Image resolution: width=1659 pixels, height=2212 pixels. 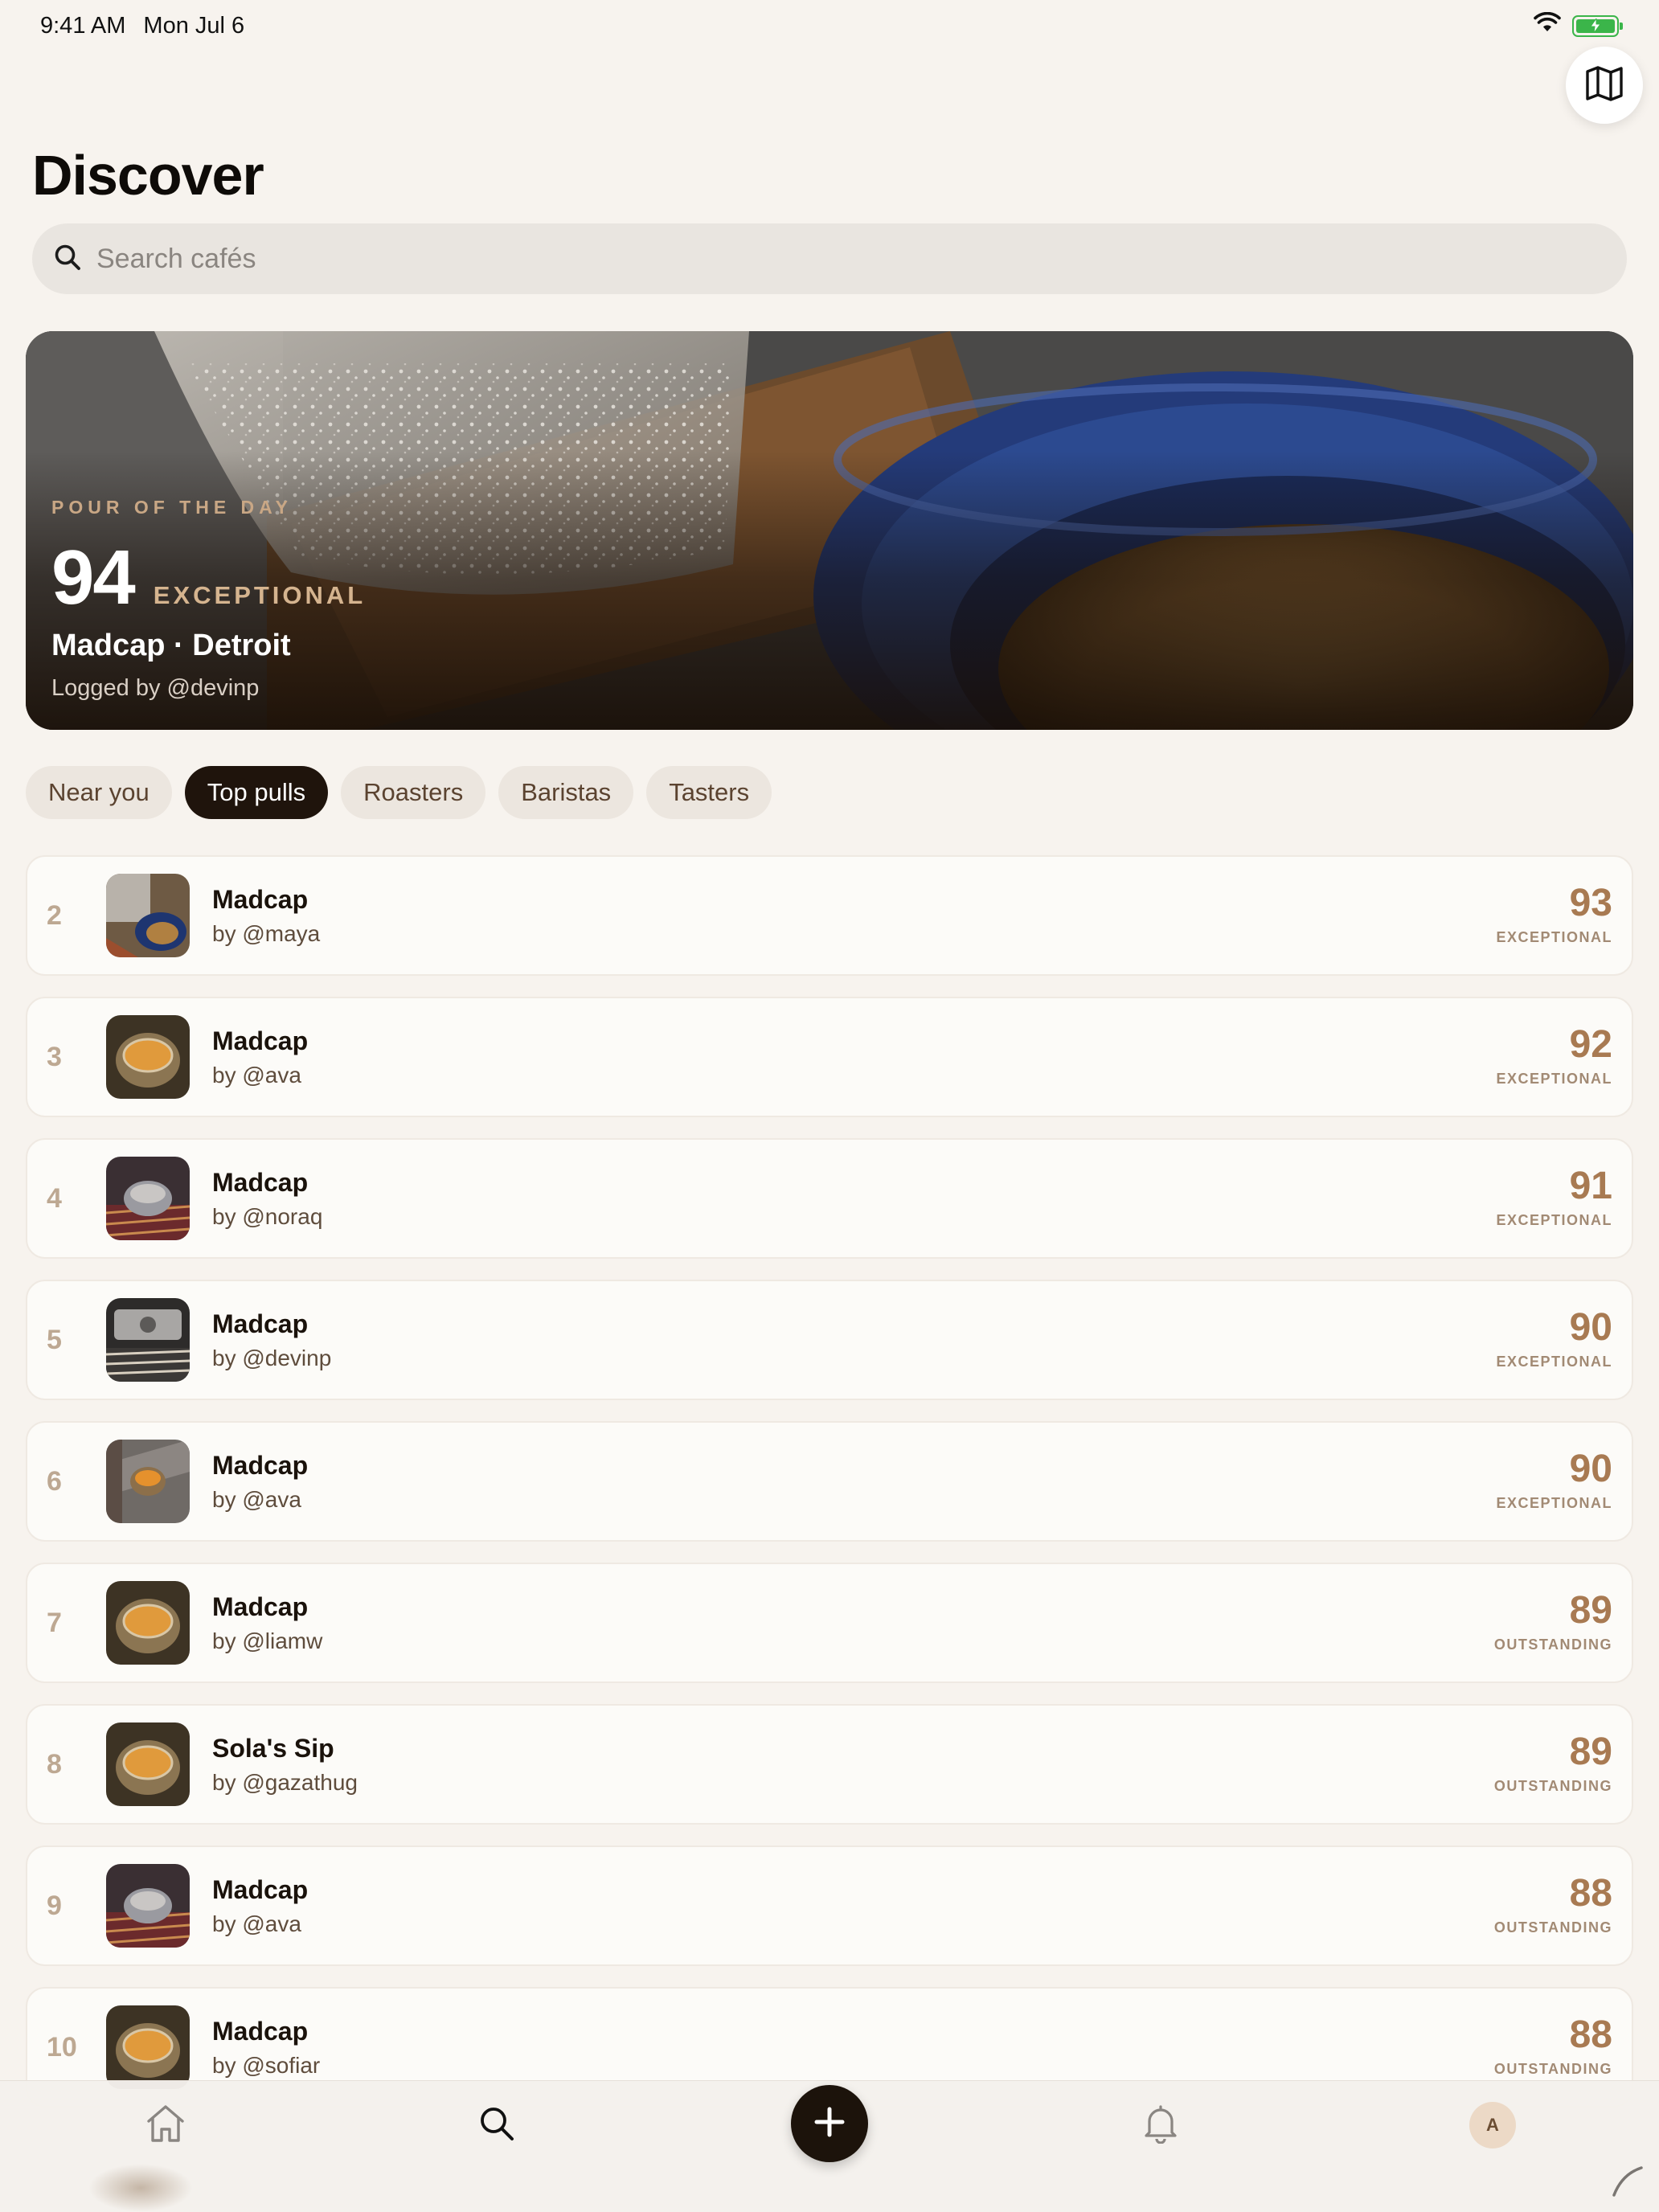 I want to click on avatar: A, so click(x=1492, y=2125).